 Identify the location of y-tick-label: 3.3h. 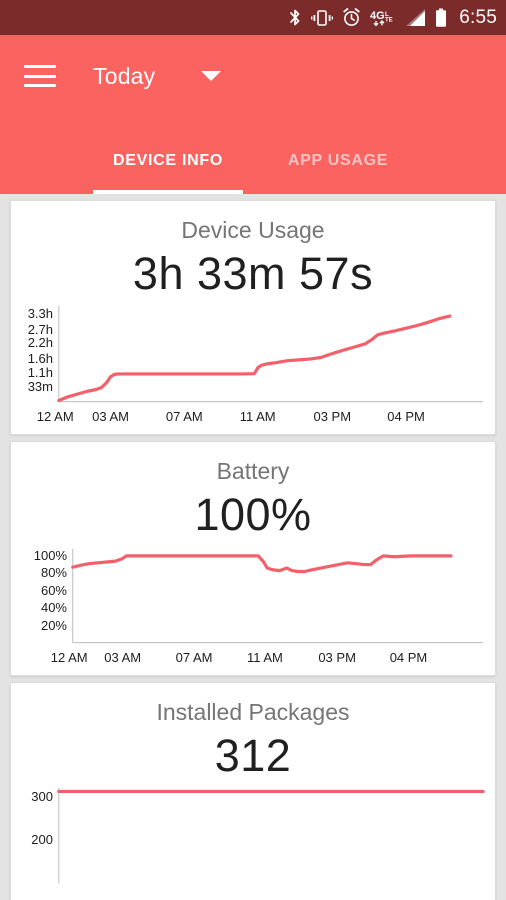
(40, 313).